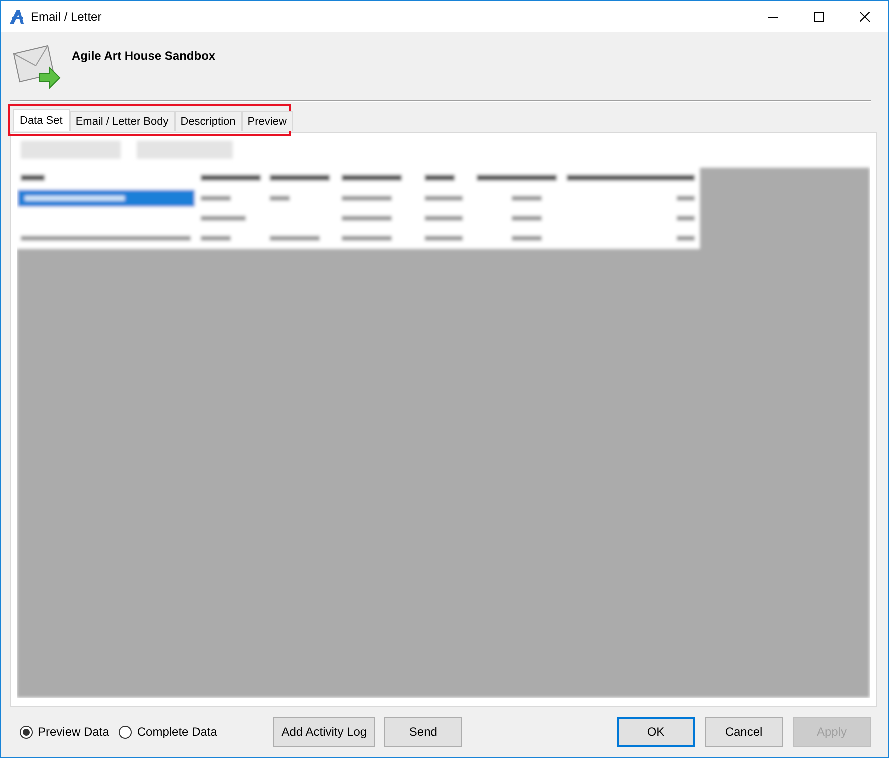  What do you see at coordinates (324, 732) in the screenshot?
I see `action-button: Add Activity Log` at bounding box center [324, 732].